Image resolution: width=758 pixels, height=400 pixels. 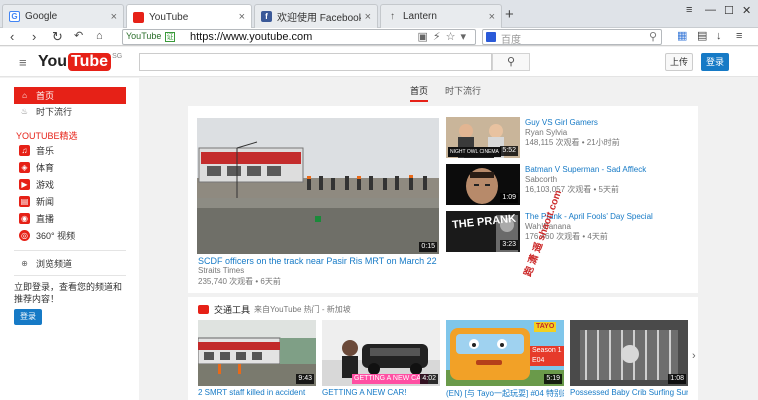 What do you see at coordinates (541, 179) in the screenshot?
I see `side-video-channel: Sabcorth` at bounding box center [541, 179].